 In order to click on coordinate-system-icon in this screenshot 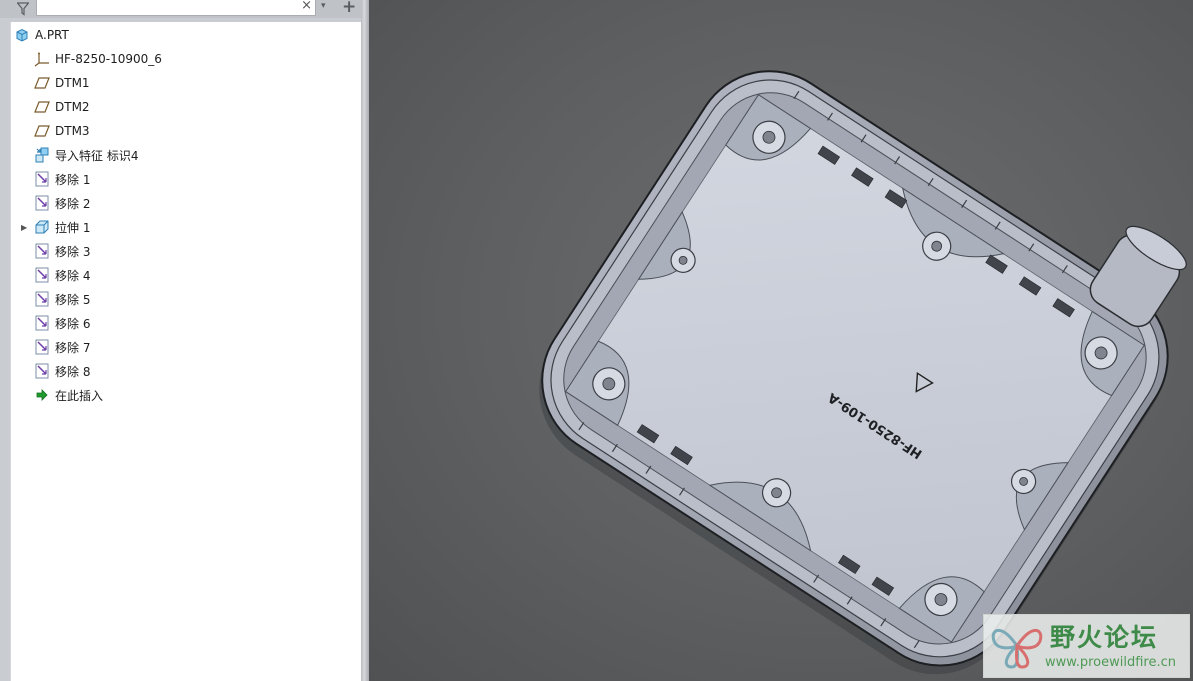, I will do `click(42, 59)`.